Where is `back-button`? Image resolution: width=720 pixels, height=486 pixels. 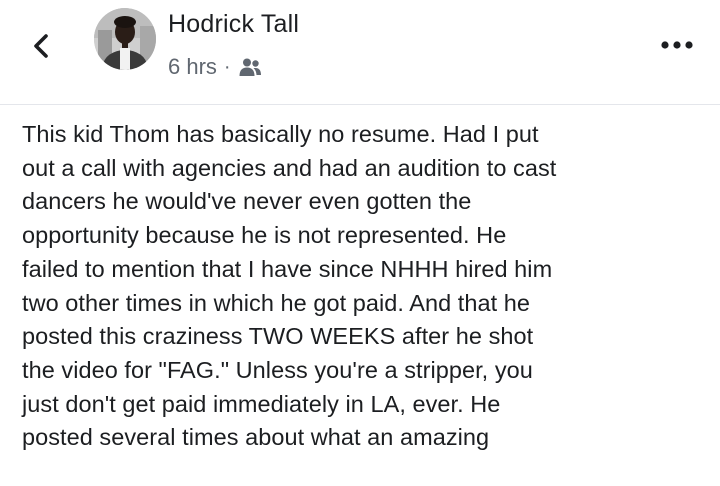 back-button is located at coordinates (42, 46).